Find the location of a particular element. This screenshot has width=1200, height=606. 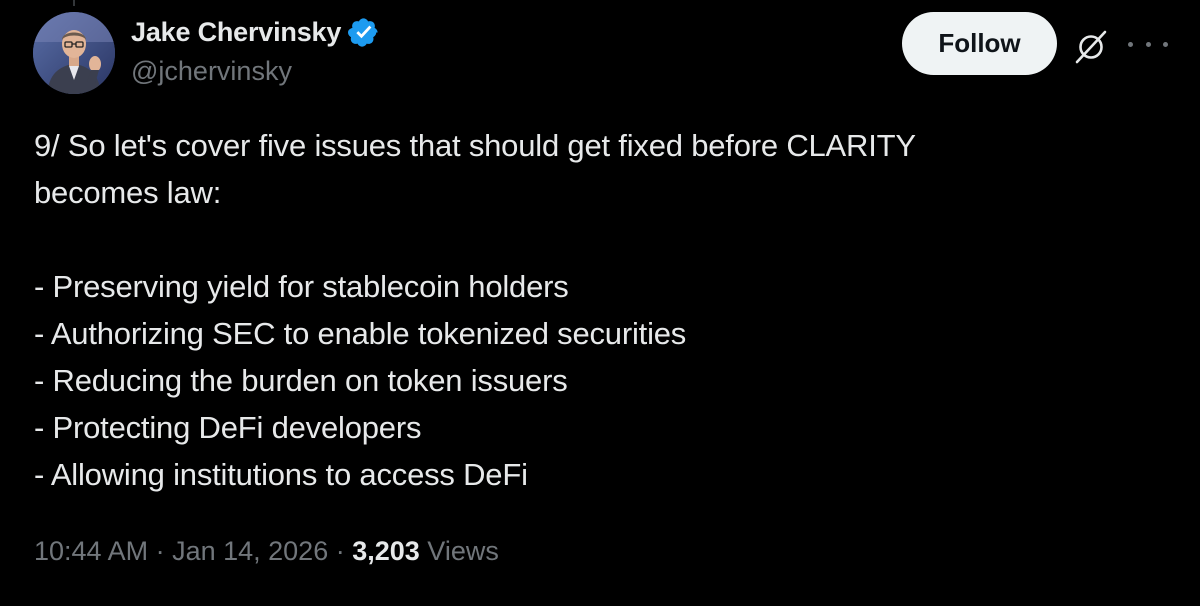

author-info: Jake Chervinsky @jchervinsky is located at coordinates (255, 50).